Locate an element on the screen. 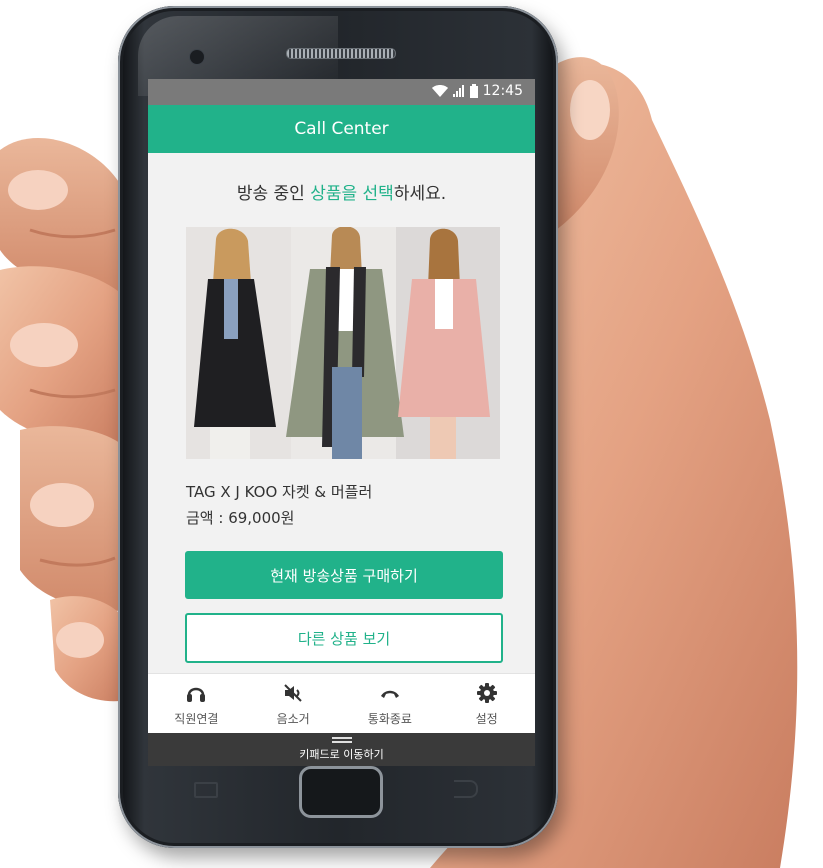 This screenshot has height=868, width=823. home-button is located at coordinates (341, 792).